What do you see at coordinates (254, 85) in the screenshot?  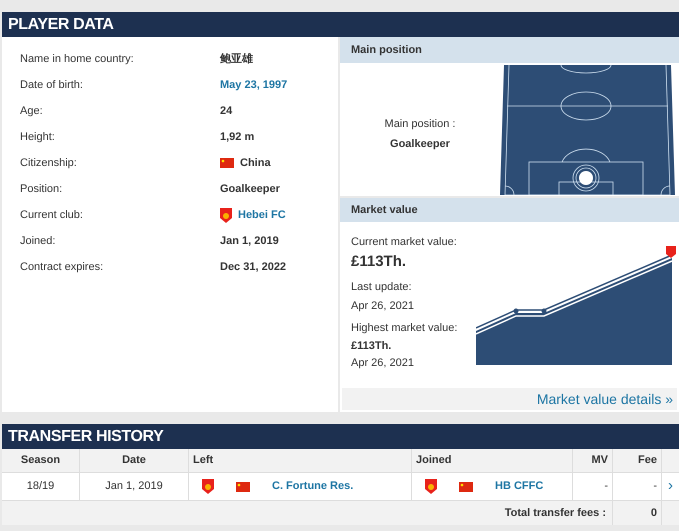 I see `birth-date-link: May 23, 1997` at bounding box center [254, 85].